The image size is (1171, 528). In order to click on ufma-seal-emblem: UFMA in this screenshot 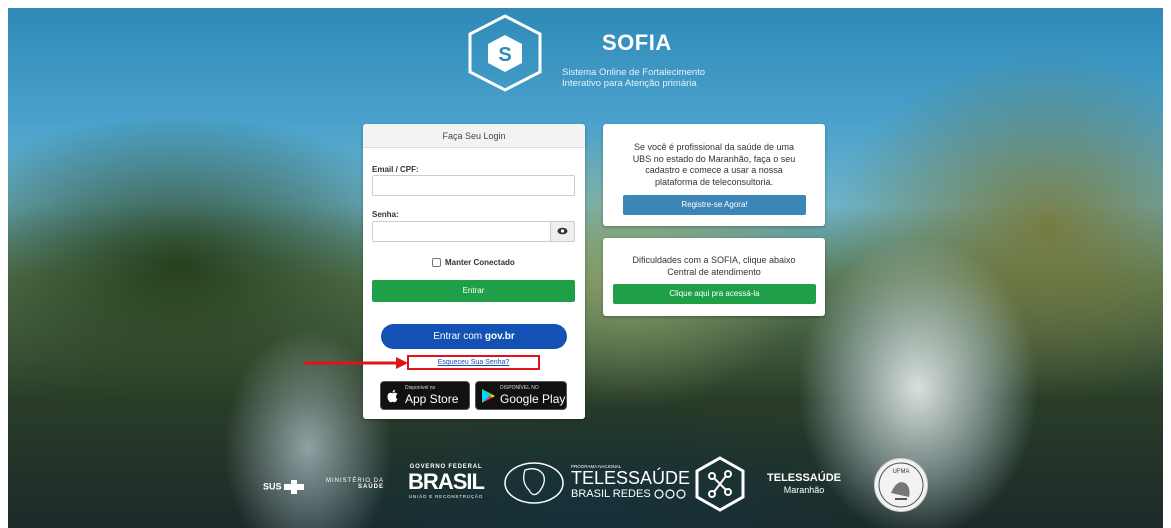, I will do `click(901, 485)`.